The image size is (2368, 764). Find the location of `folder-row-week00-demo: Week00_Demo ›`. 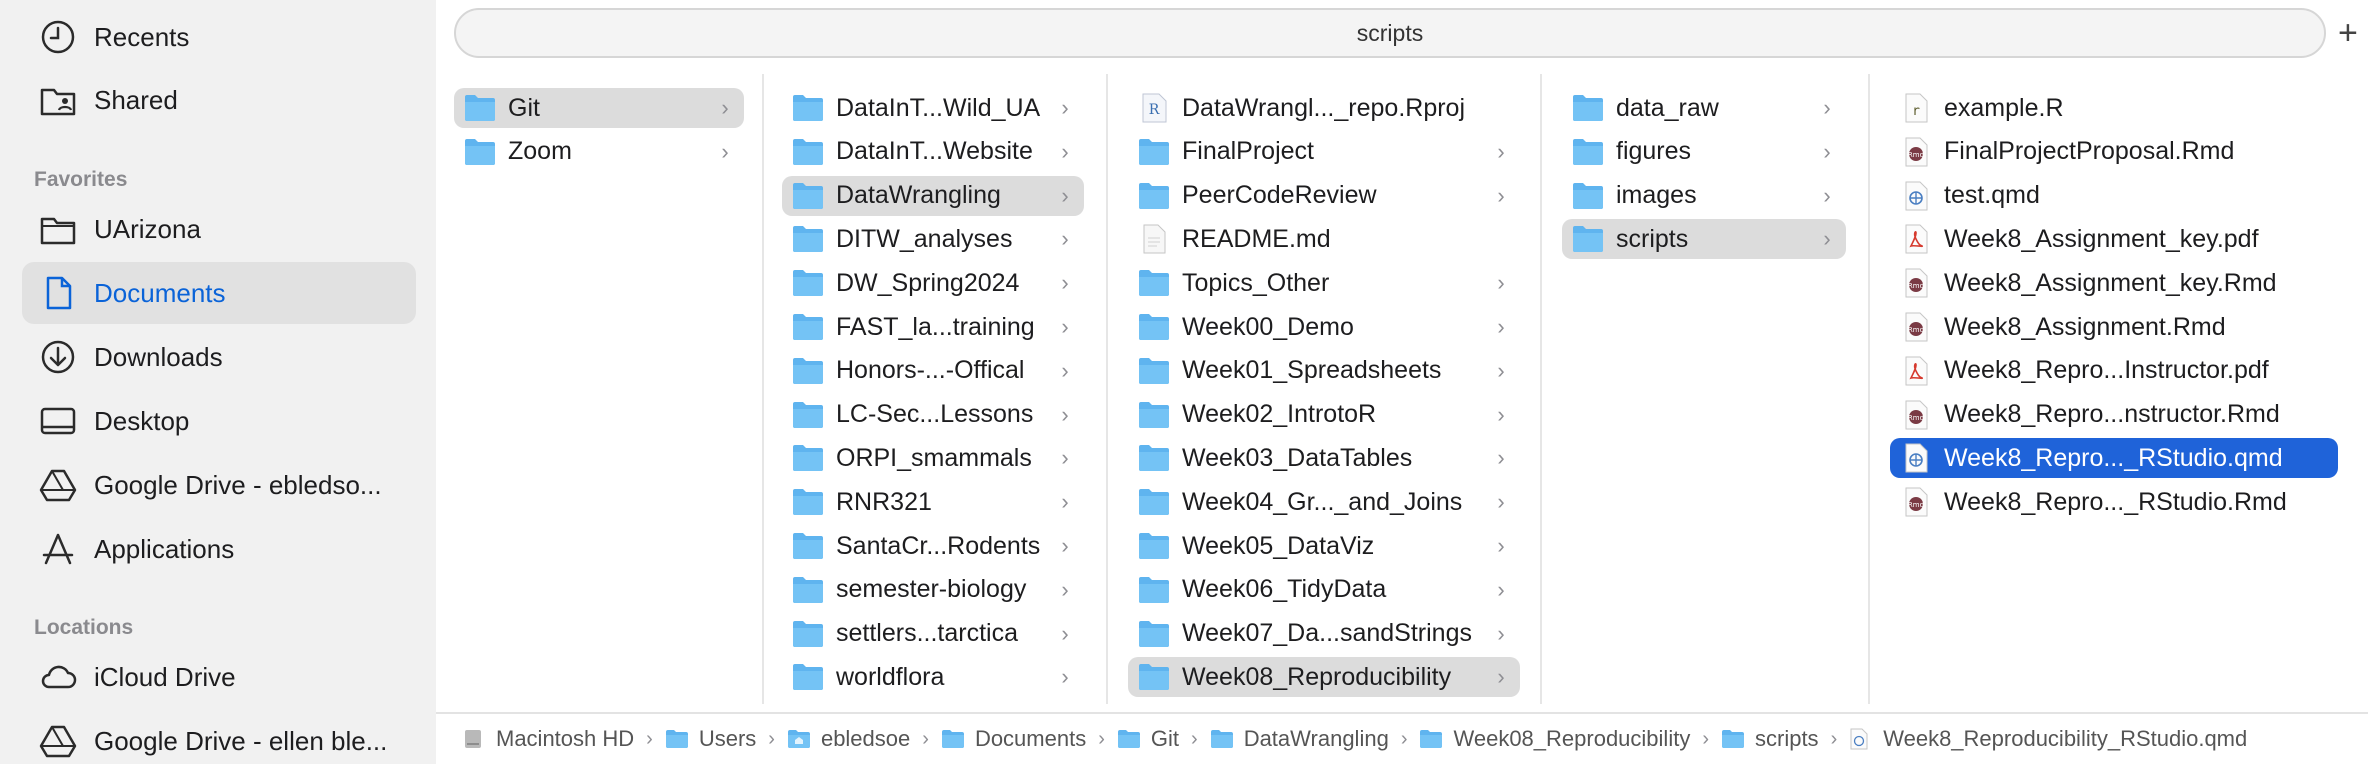

folder-row-week00-demo: Week00_Demo › is located at coordinates (1324, 327).